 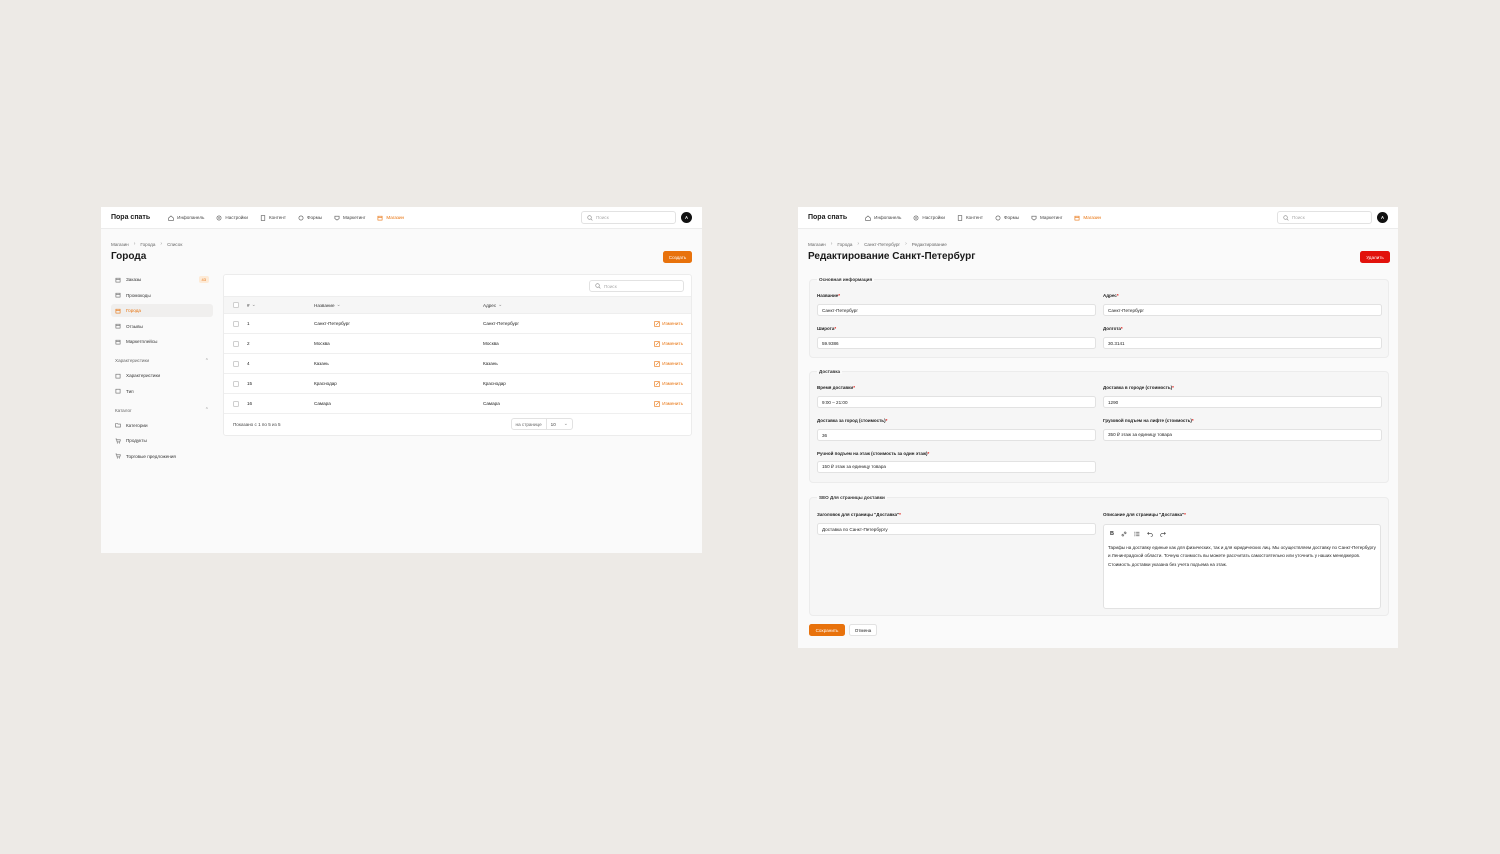 What do you see at coordinates (162, 440) in the screenshot?
I see `sidebar-item-products: Продукты` at bounding box center [162, 440].